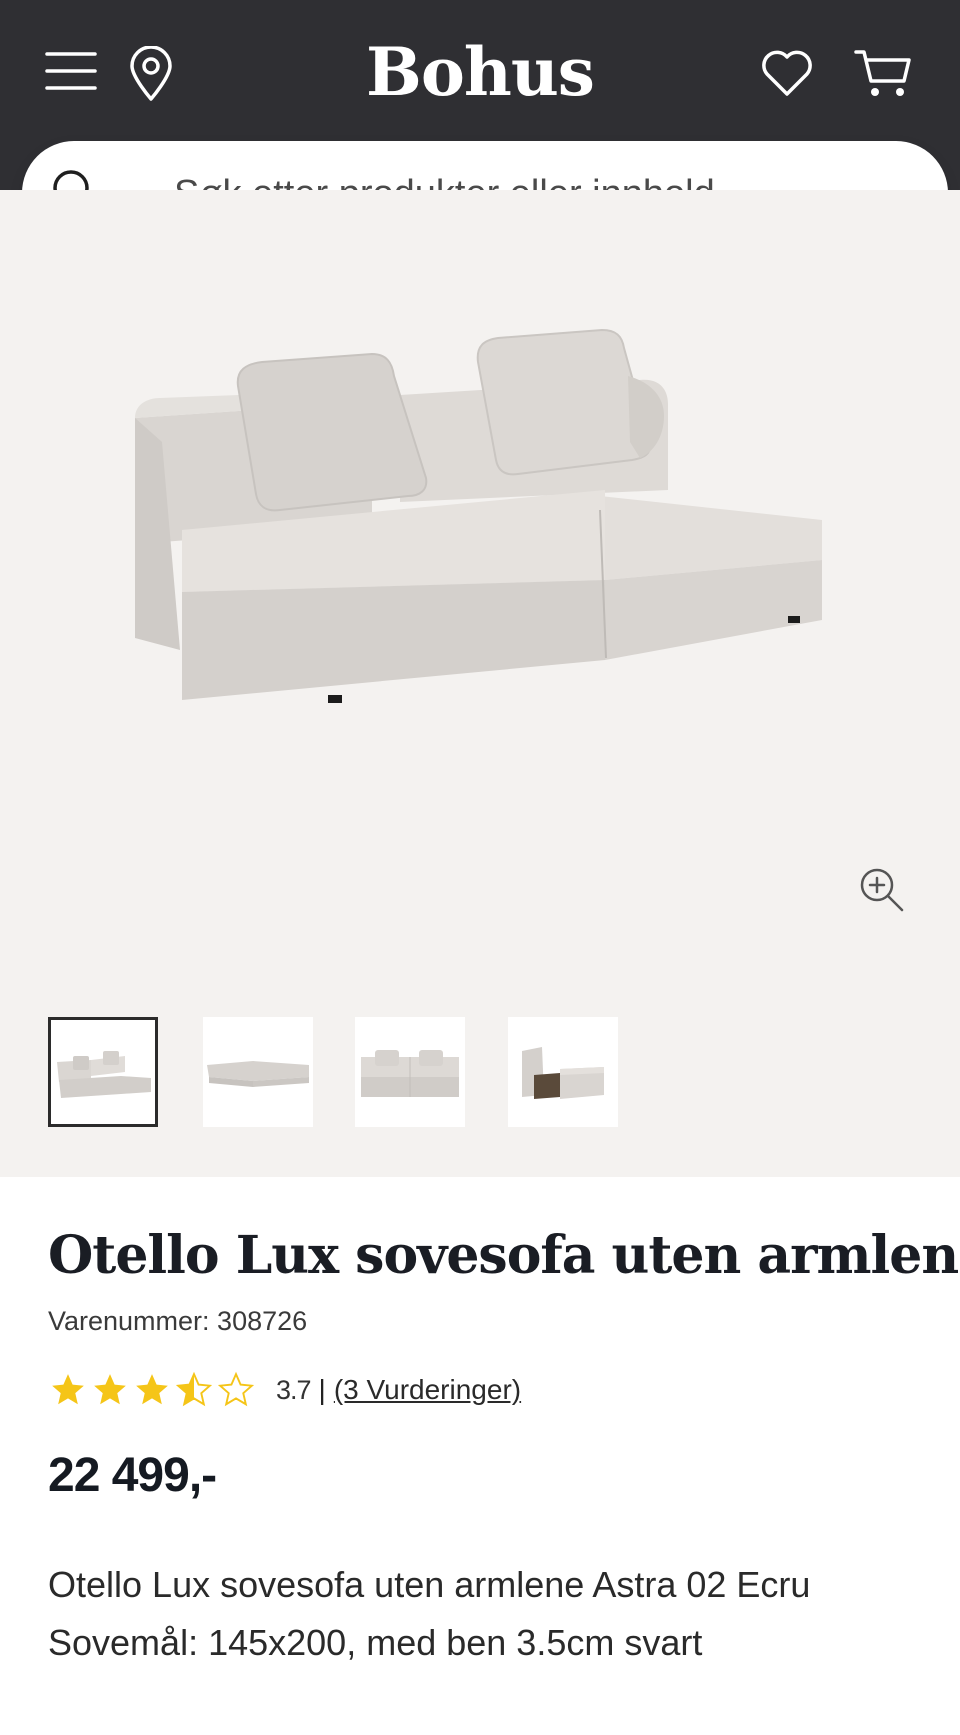  I want to click on cart-icon, so click(883, 73).